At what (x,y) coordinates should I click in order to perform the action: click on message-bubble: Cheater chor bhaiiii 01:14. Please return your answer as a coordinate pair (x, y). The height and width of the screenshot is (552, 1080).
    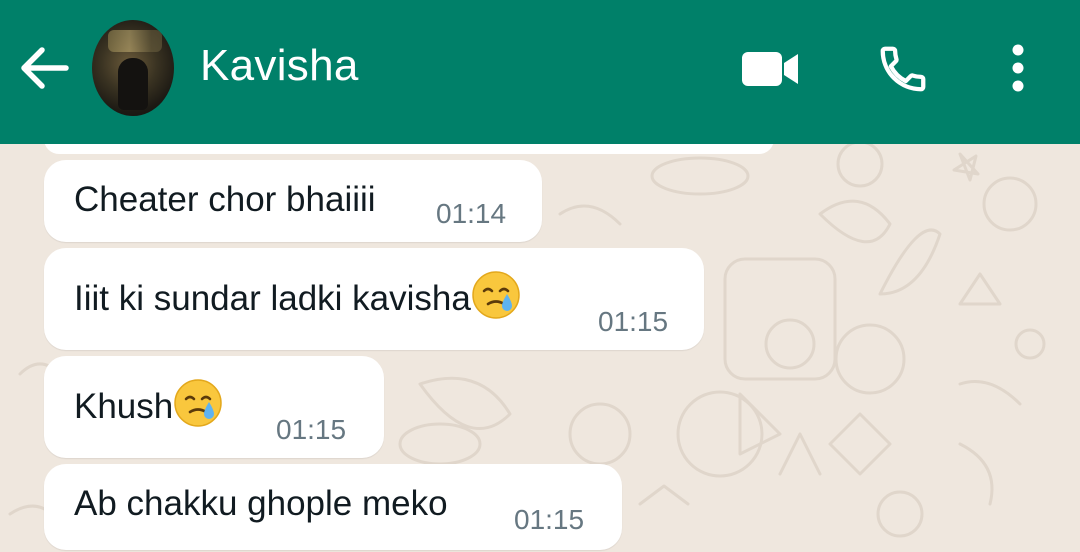
    Looking at the image, I should click on (293, 201).